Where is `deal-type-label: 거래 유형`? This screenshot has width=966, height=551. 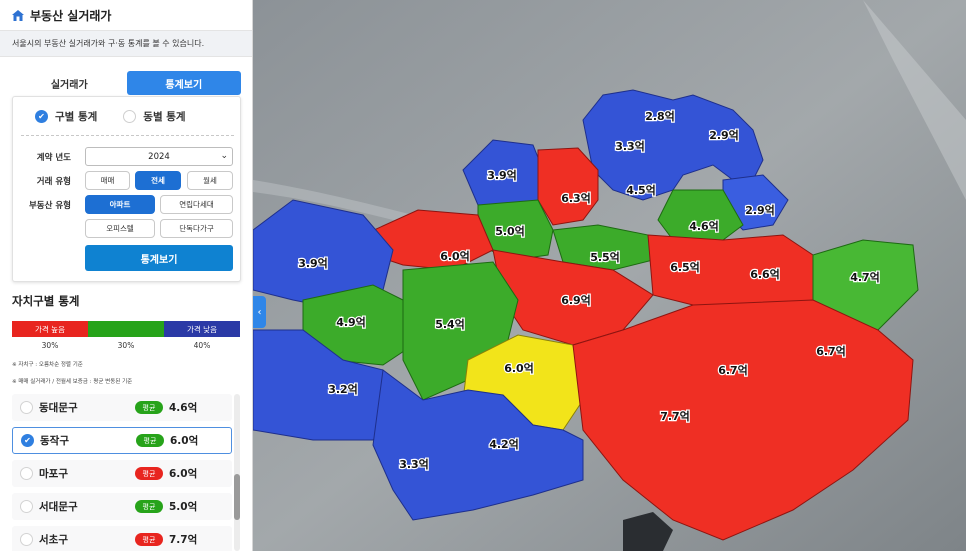
deal-type-label: 거래 유형 is located at coordinates (53, 182).